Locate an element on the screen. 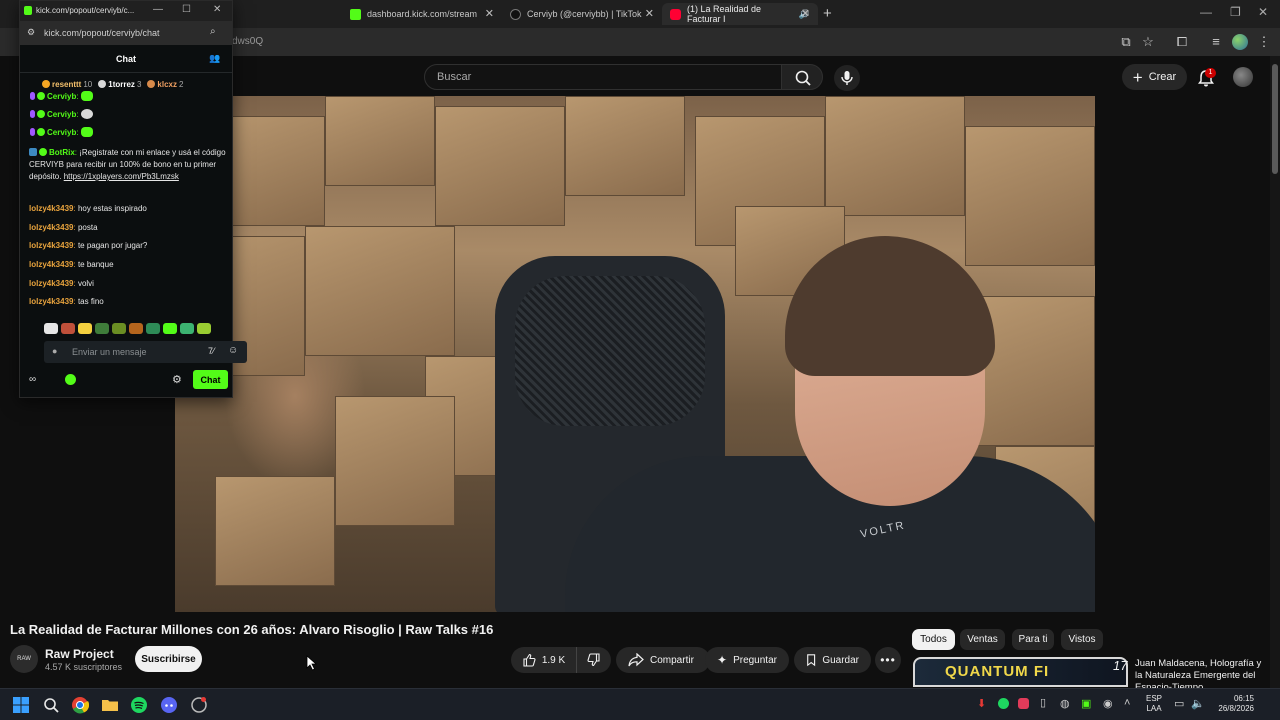 The height and width of the screenshot is (720, 1280). chat-message: lolzy4k3439: posta is located at coordinates (128, 228).